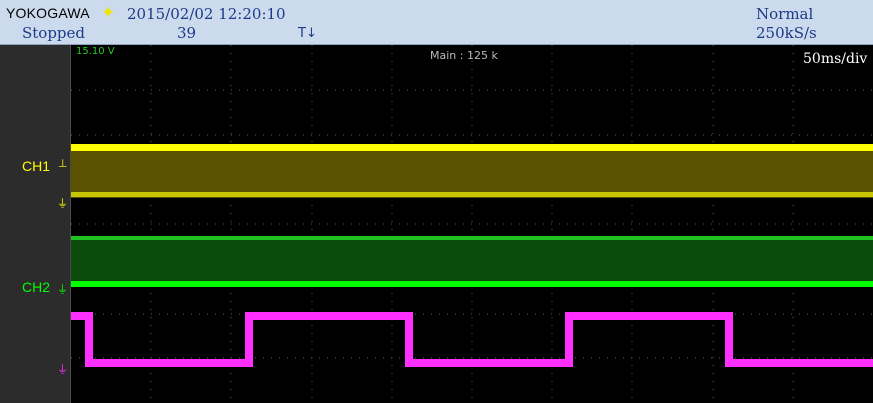 The width and height of the screenshot is (873, 403). Describe the element at coordinates (36, 166) in the screenshot. I see `ch1-label: CH1` at that location.